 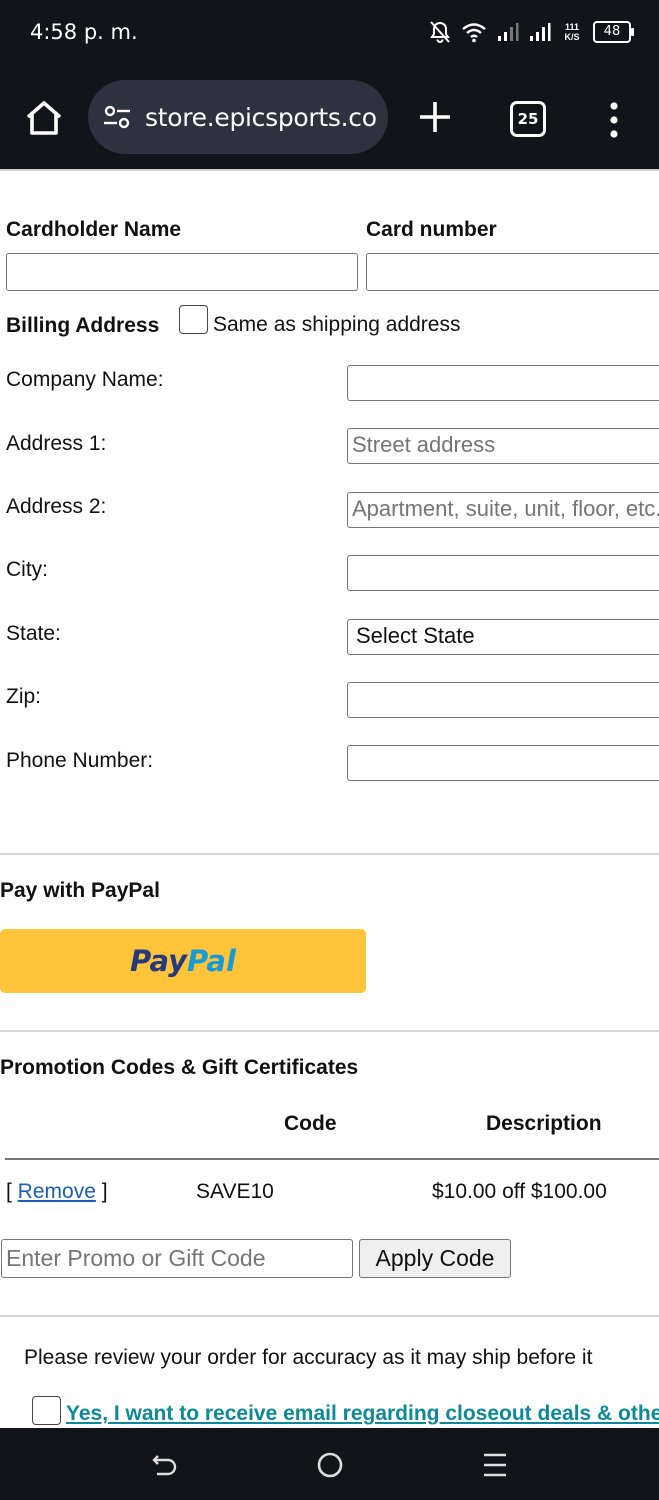 What do you see at coordinates (435, 1258) in the screenshot?
I see `apply-code-button: Apply Code` at bounding box center [435, 1258].